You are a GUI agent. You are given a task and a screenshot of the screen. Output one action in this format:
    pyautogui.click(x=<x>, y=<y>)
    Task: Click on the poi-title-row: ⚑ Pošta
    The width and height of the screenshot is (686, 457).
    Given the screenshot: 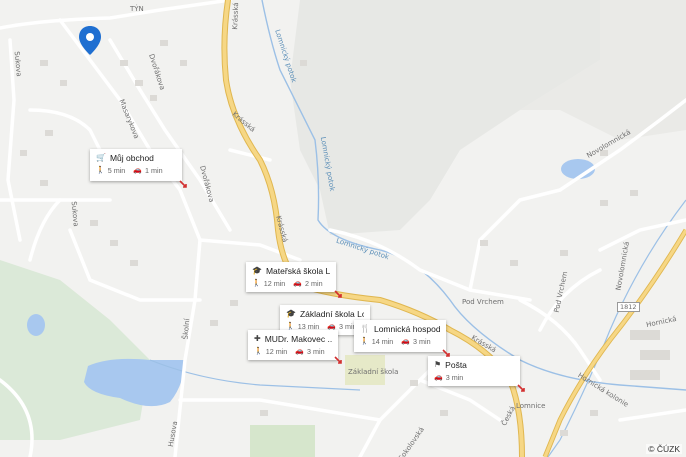 What is the action you would take?
    pyautogui.click(x=474, y=365)
    